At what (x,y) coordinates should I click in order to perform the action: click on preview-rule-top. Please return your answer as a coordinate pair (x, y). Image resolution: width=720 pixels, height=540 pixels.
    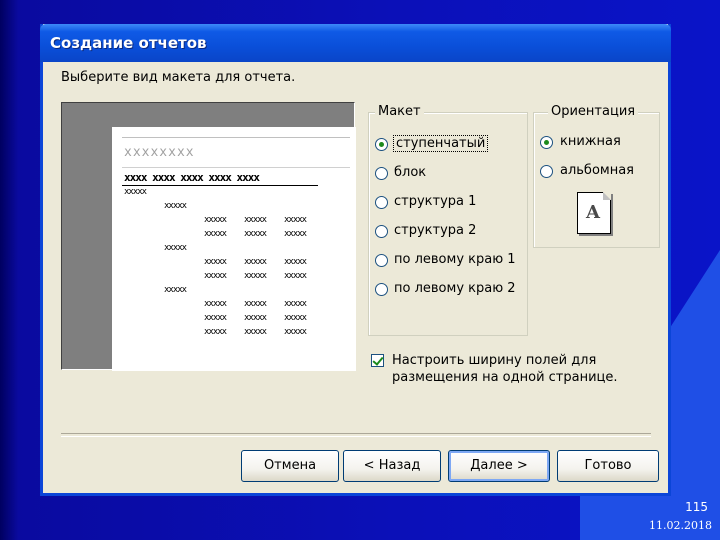
    Looking at the image, I should click on (236, 137).